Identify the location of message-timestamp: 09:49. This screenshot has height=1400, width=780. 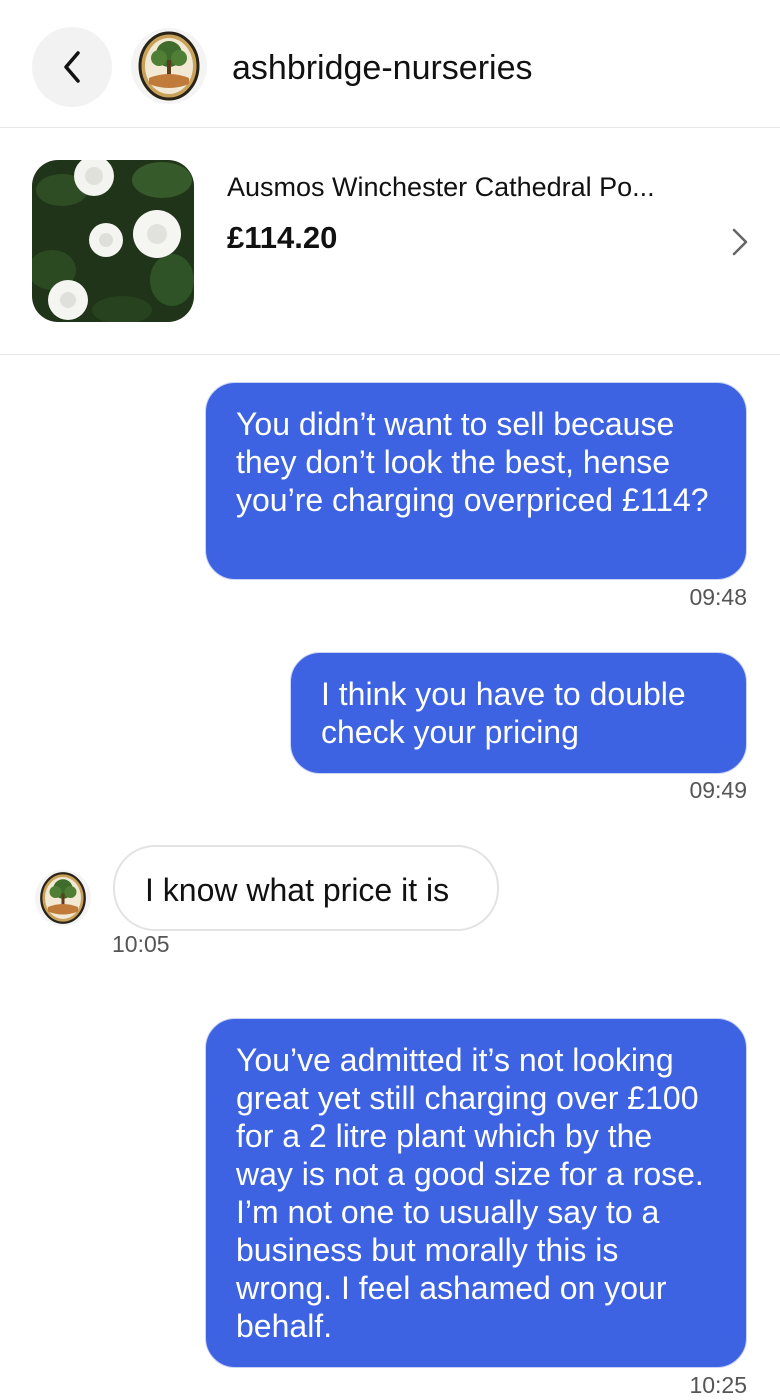
(718, 790).